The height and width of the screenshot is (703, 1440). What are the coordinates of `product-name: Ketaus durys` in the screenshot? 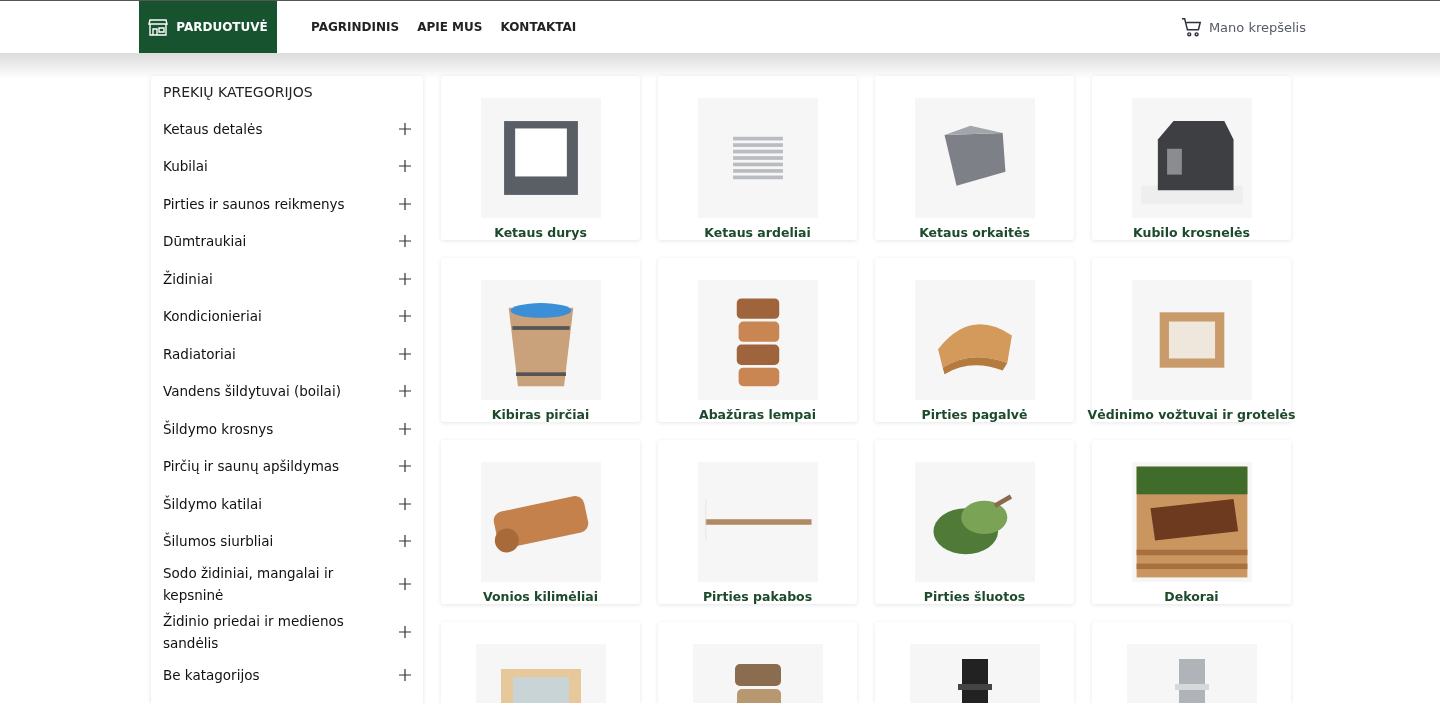 It's located at (540, 232).